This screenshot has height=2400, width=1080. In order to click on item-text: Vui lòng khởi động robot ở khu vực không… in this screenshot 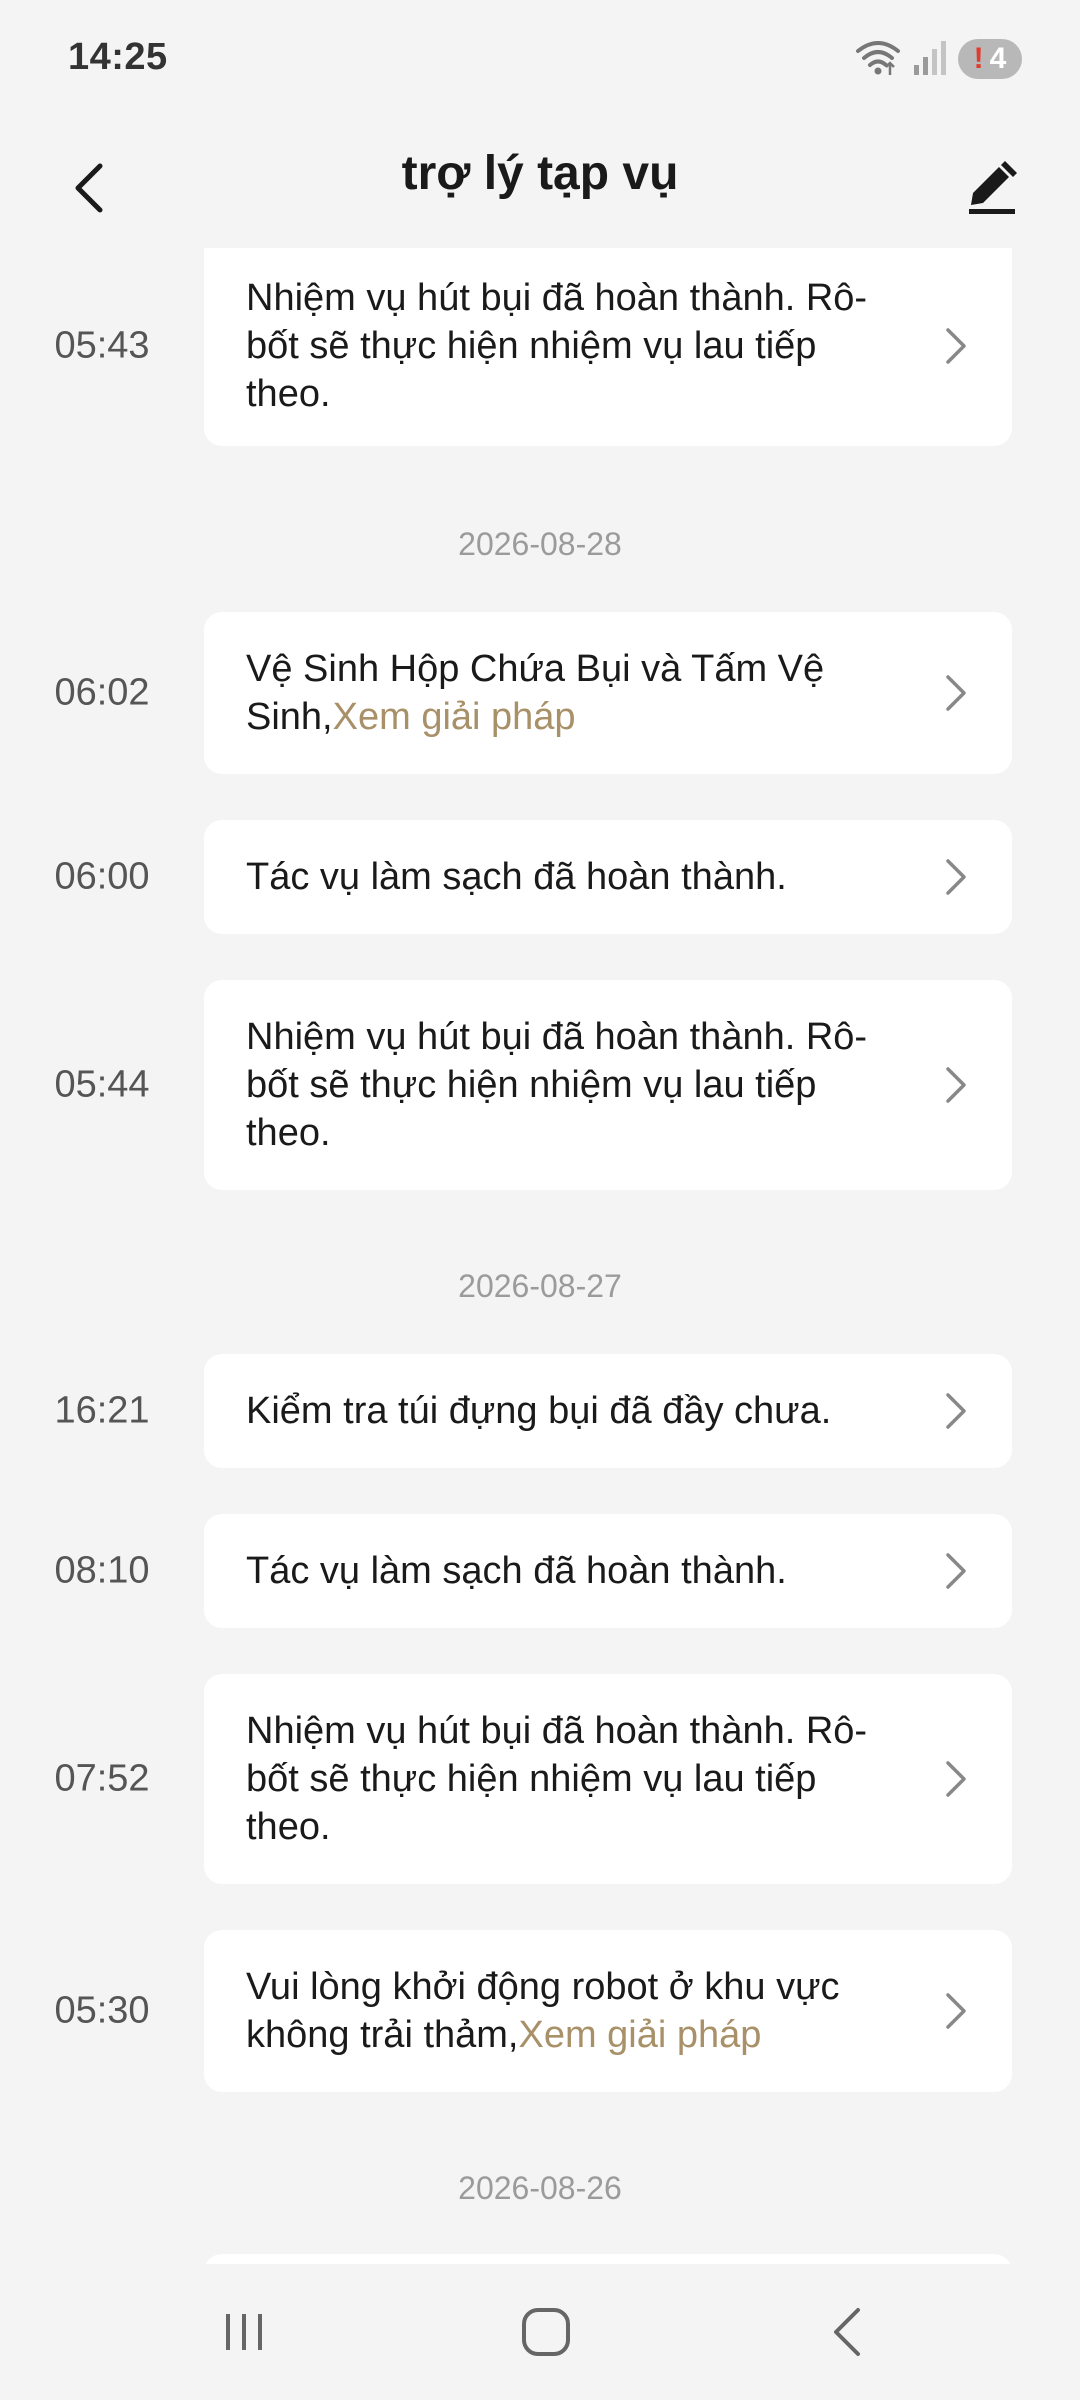, I will do `click(608, 2011)`.